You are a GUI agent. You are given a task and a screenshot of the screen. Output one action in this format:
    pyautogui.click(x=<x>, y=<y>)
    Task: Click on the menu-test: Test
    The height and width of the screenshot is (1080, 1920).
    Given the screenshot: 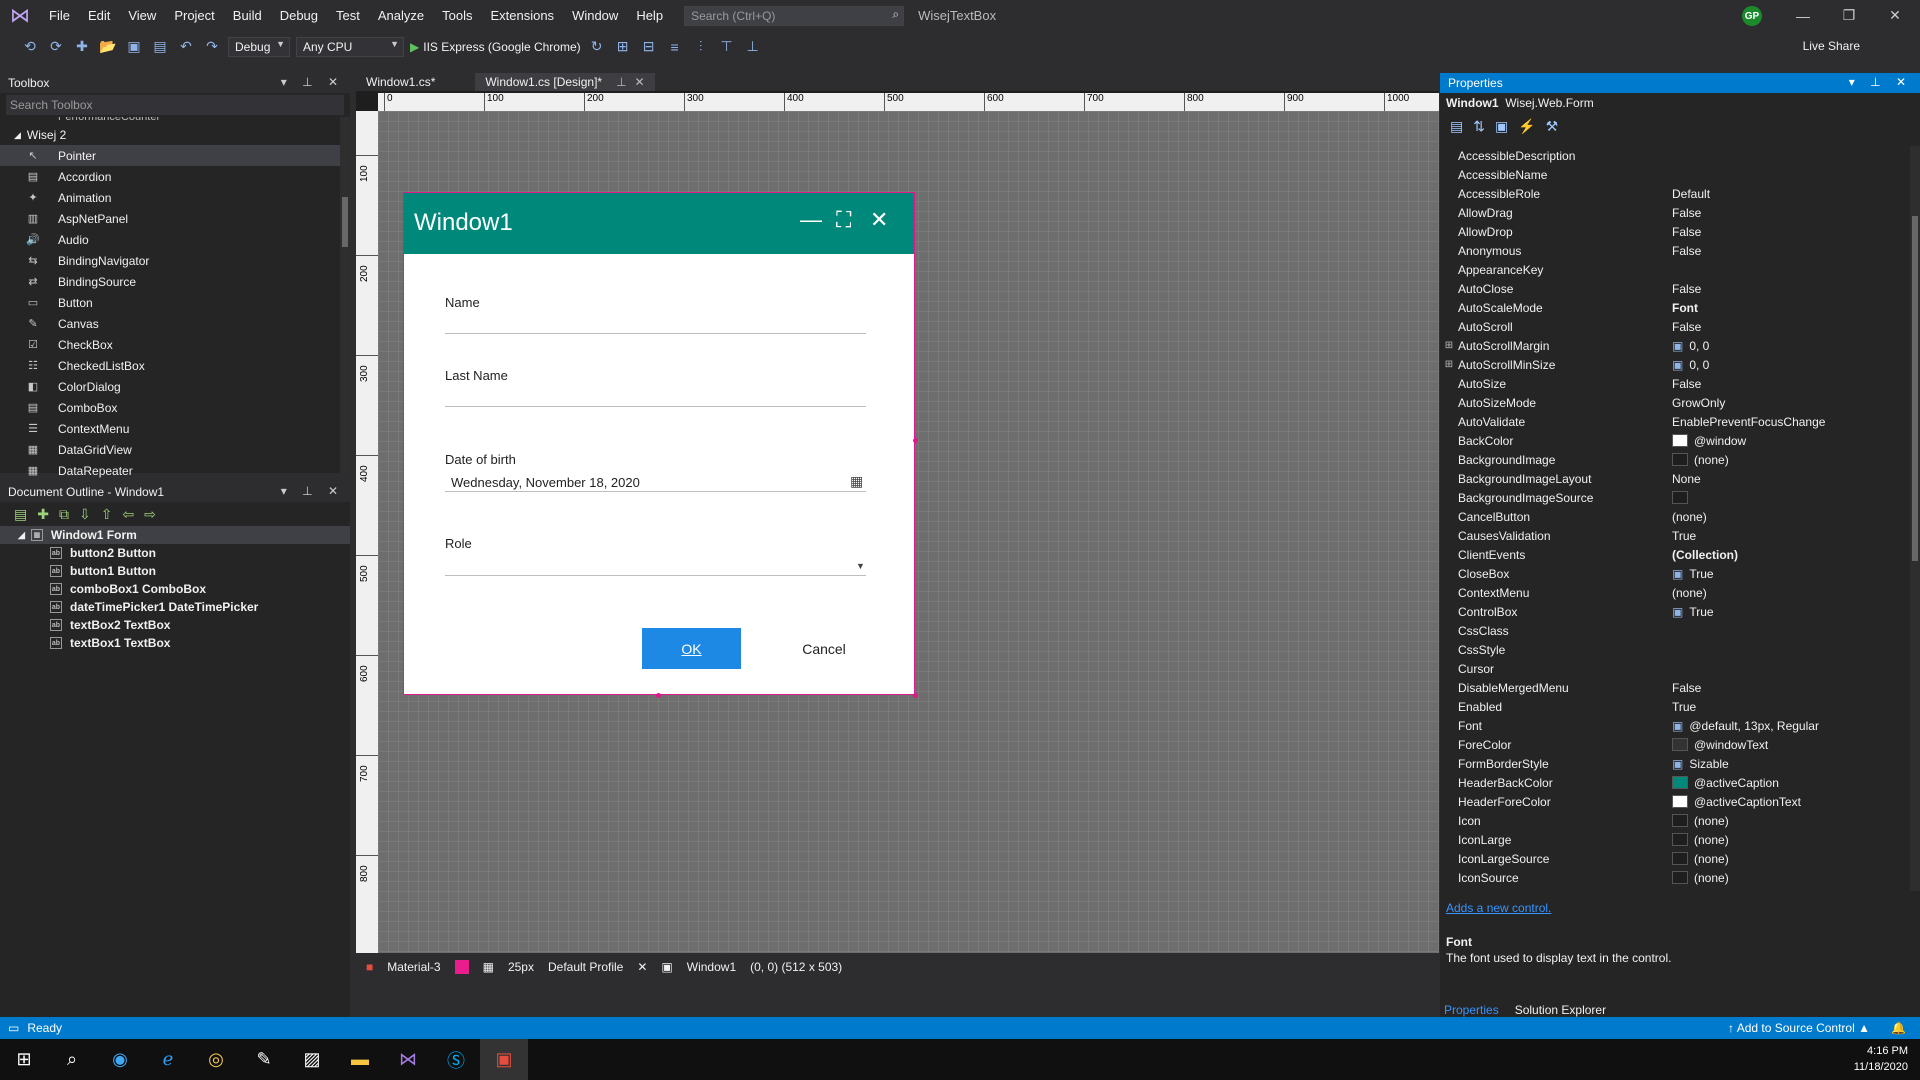 What is the action you would take?
    pyautogui.click(x=348, y=15)
    